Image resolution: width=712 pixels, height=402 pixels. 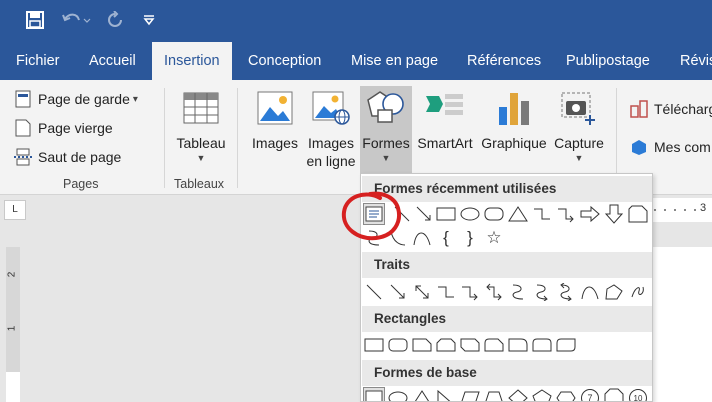 What do you see at coordinates (682, 324) in the screenshot?
I see `document-page` at bounding box center [682, 324].